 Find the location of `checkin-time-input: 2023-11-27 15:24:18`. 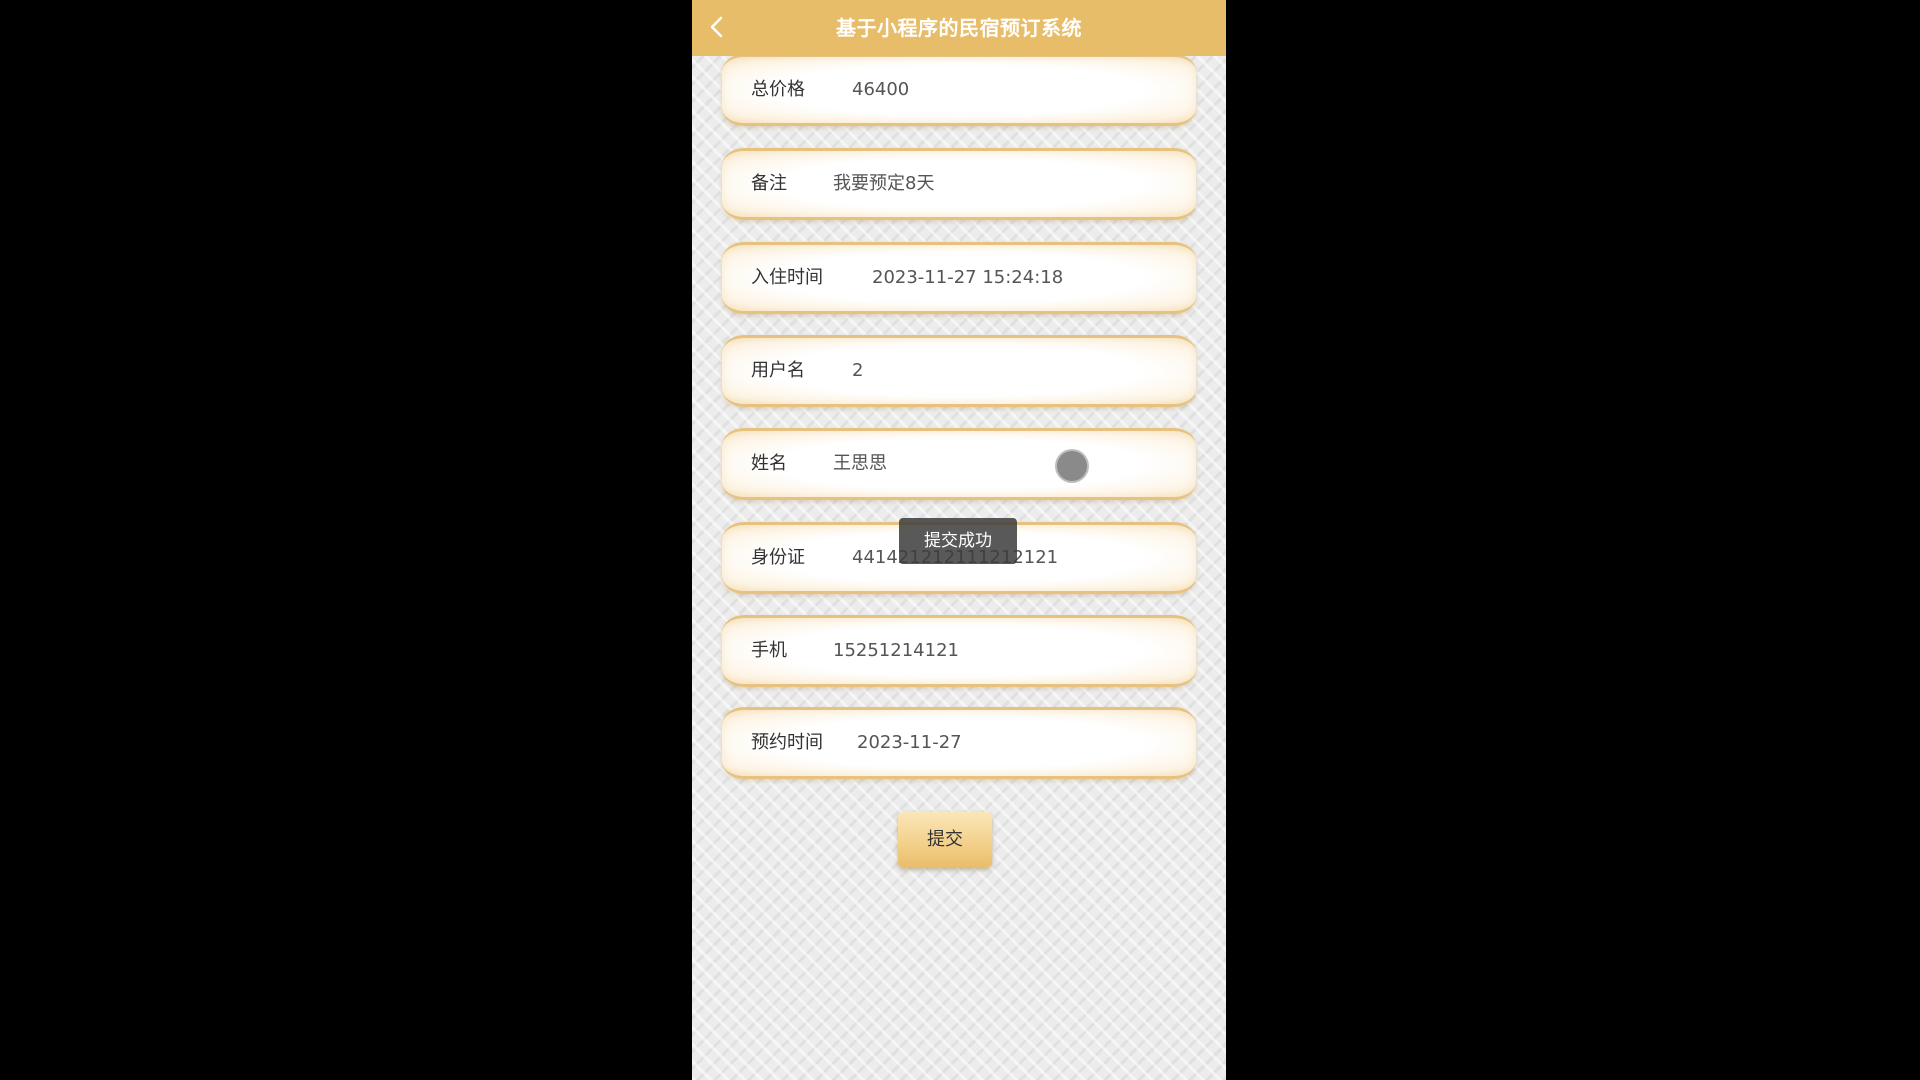

checkin-time-input: 2023-11-27 15:24:18 is located at coordinates (967, 278).